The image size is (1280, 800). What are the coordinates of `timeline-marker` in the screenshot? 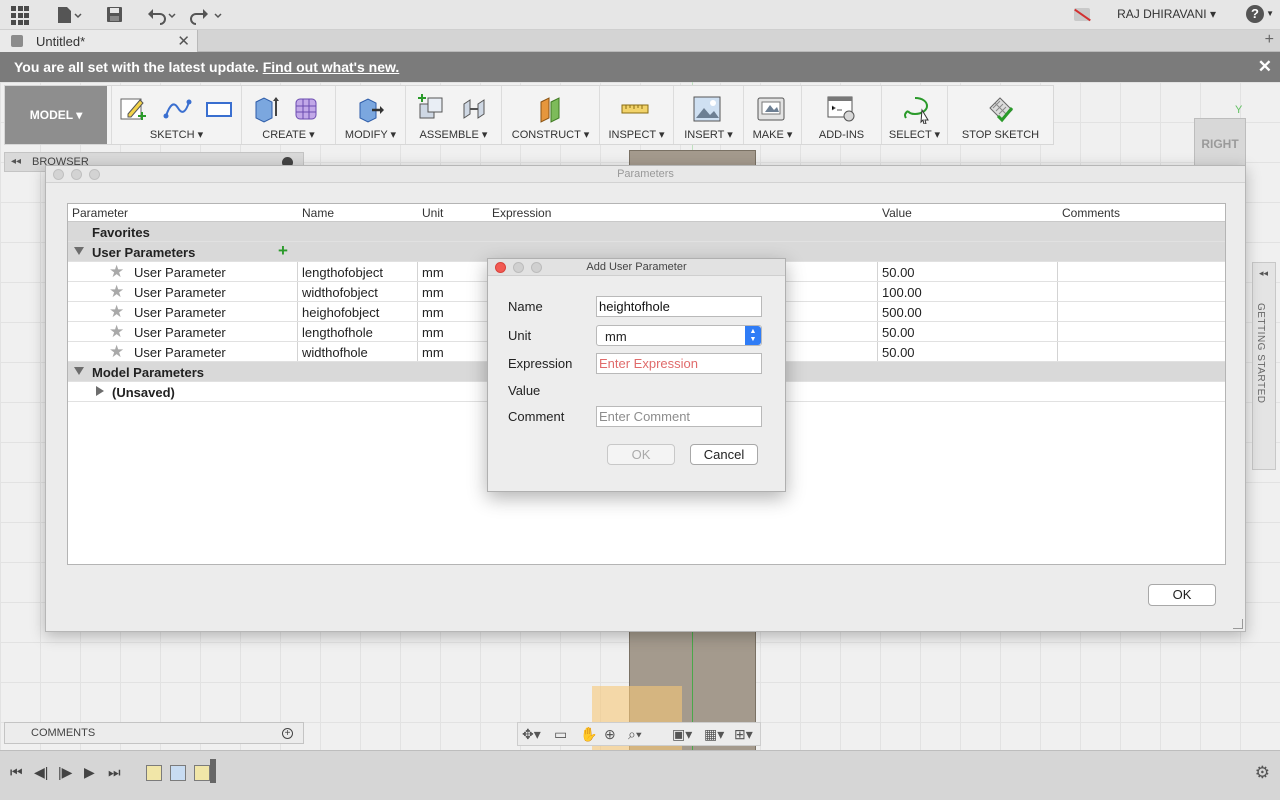 It's located at (213, 771).